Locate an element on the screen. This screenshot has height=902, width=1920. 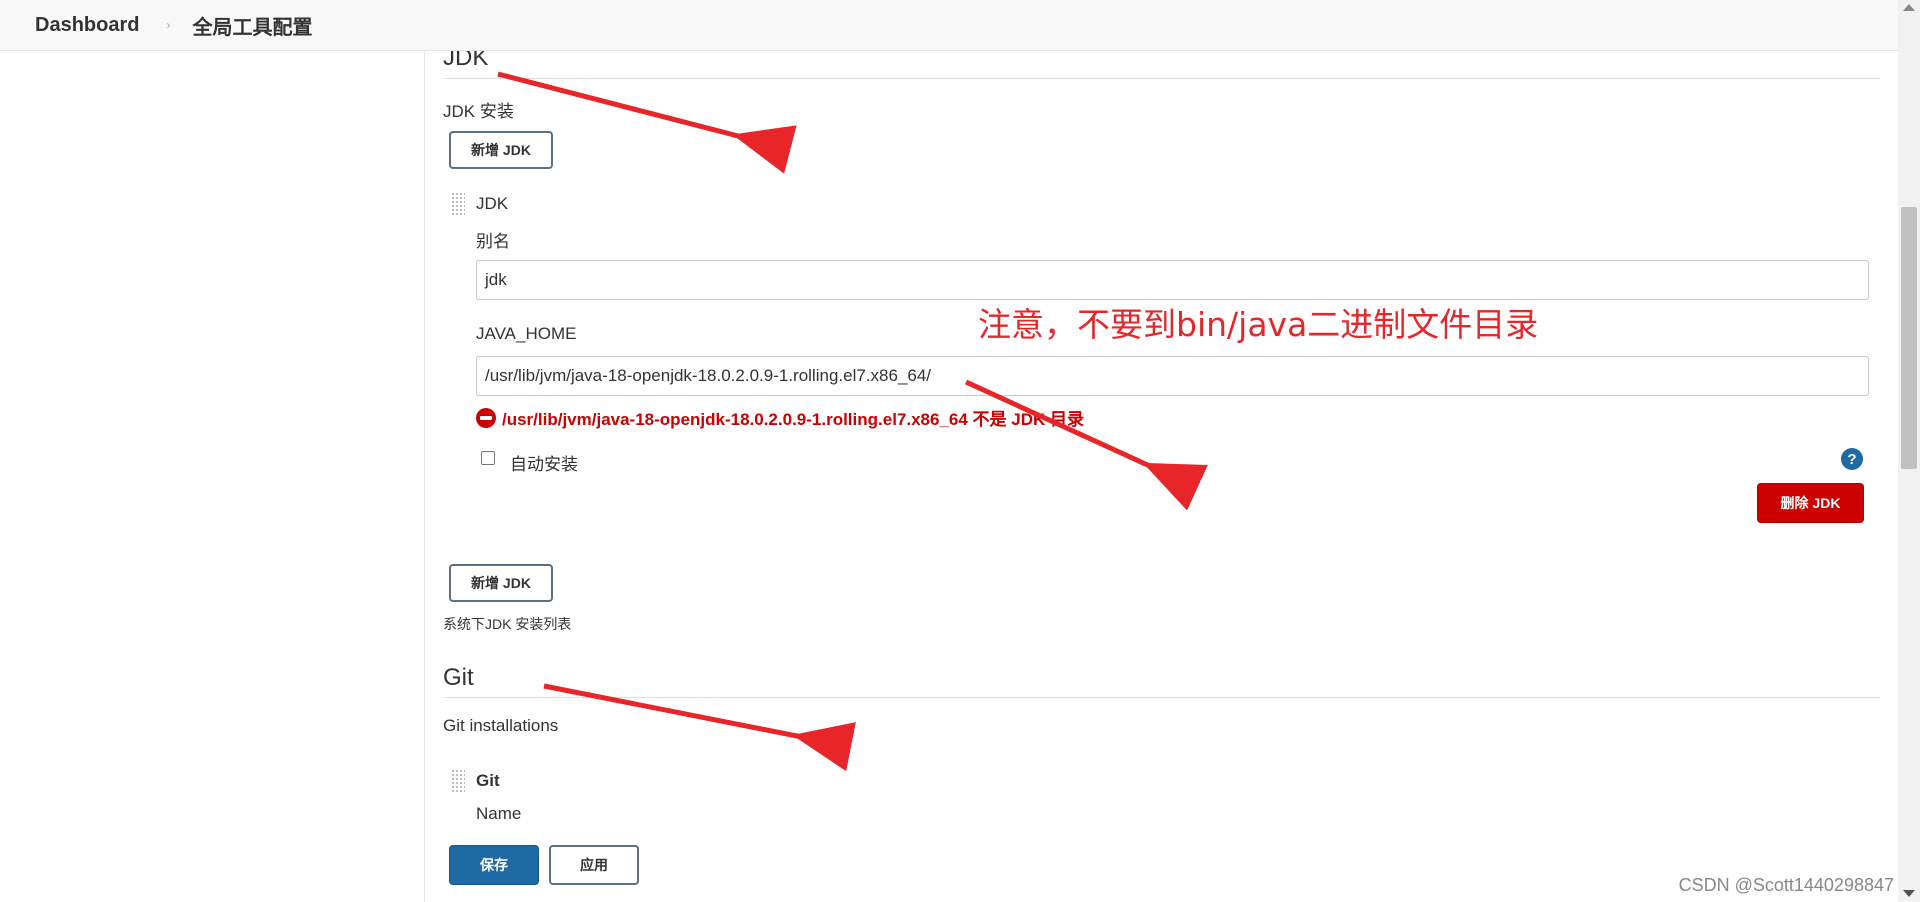
watermark: CSDN @Scott1440298847 is located at coordinates (1786, 885).